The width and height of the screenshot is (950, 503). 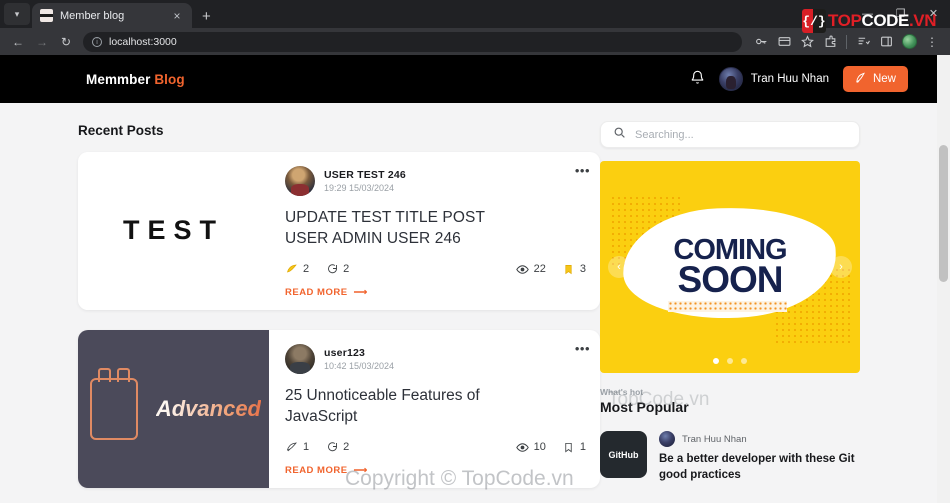 I want to click on comment-icon, so click(x=331, y=269).